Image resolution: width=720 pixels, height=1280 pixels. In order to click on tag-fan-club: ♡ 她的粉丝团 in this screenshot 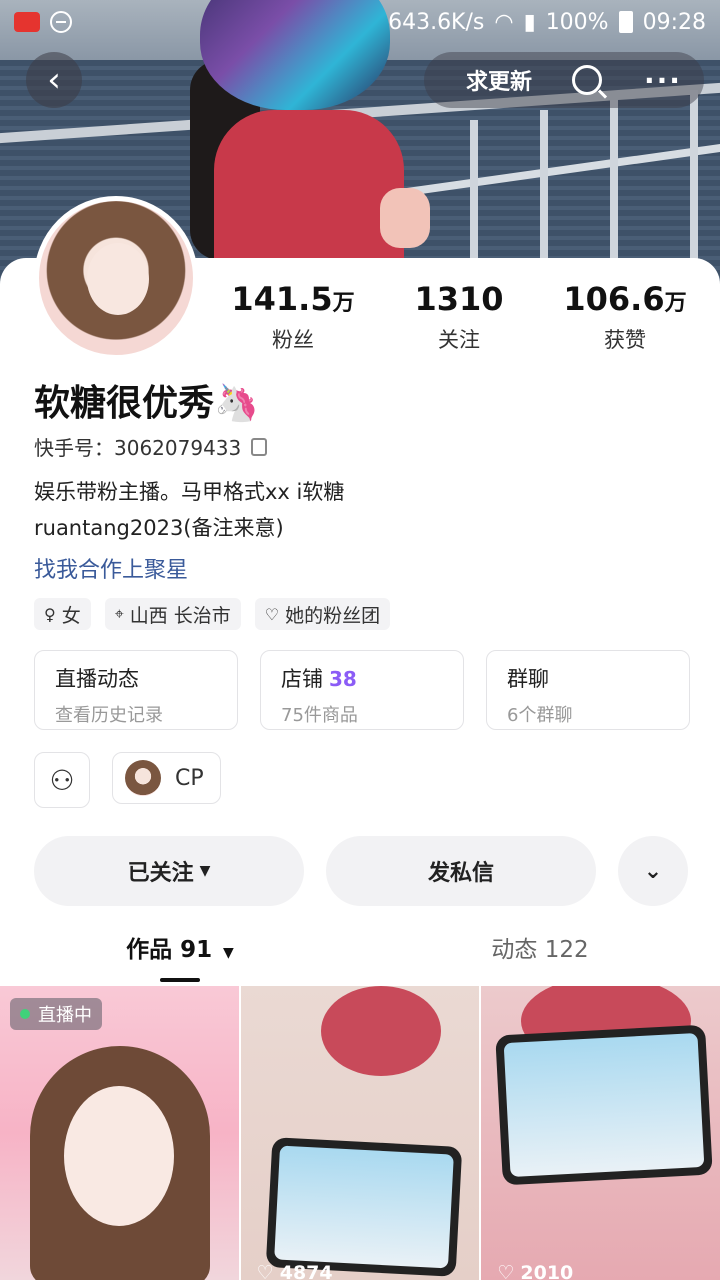, I will do `click(322, 614)`.